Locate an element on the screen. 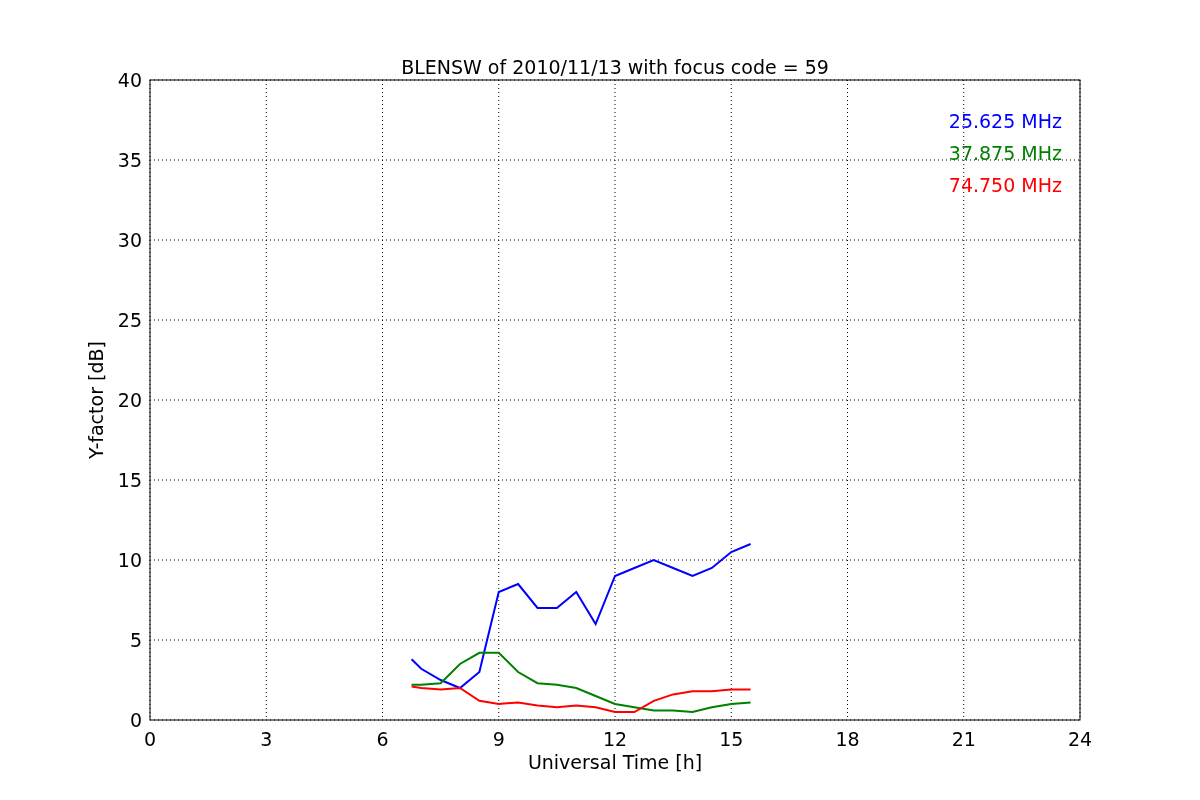  y-tick-label: 0 is located at coordinates (135, 720).